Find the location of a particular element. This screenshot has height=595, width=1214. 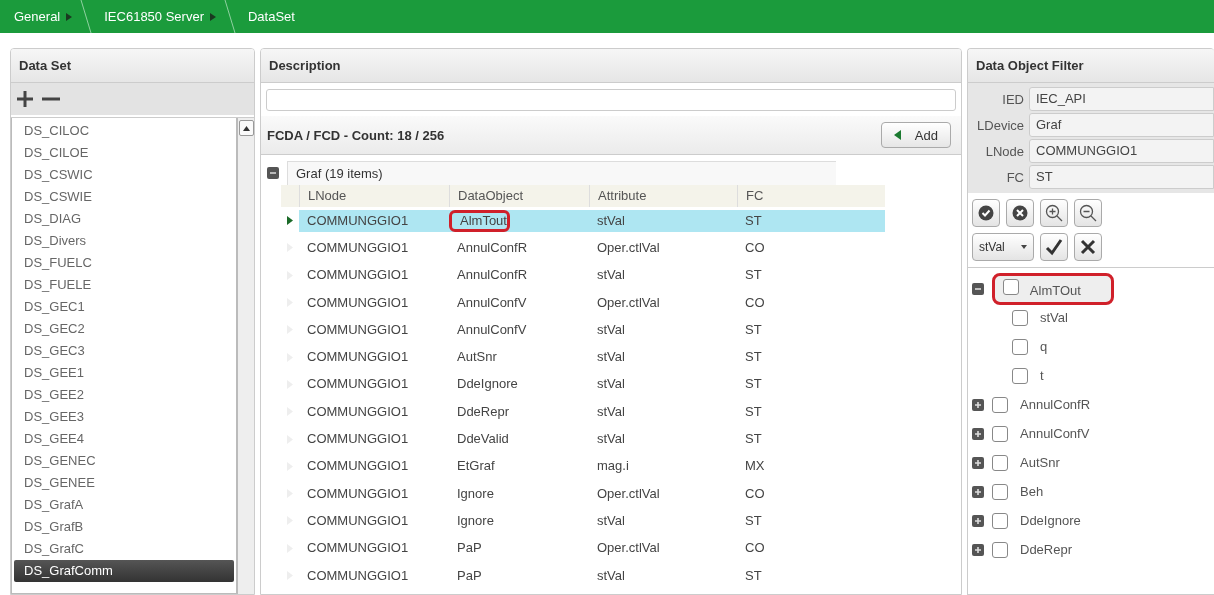

tree-node: AutSnr is located at coordinates (1040, 462).